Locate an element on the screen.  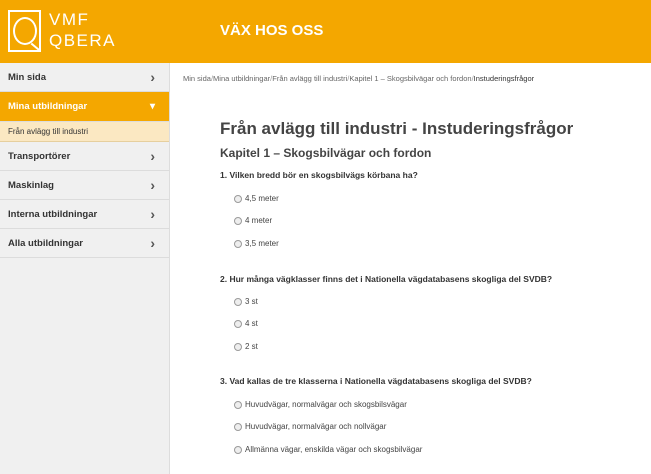
site-title: VÄX HOS OSS is located at coordinates (272, 30).